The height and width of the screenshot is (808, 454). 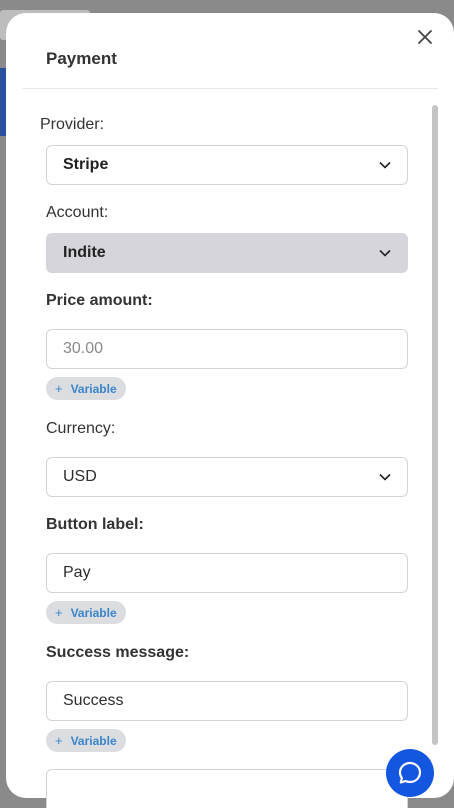 I want to click on provider-value: Stripe, so click(x=86, y=164).